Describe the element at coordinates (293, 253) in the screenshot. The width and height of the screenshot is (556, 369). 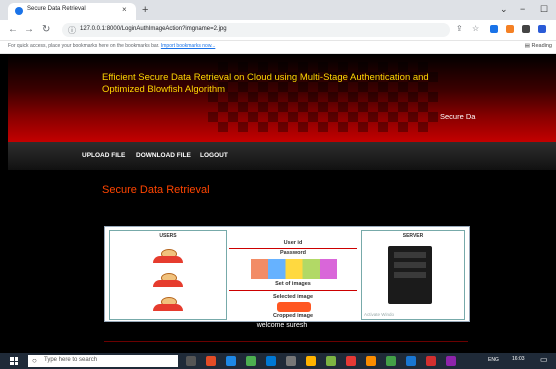
I see `flow-step: Password` at that location.